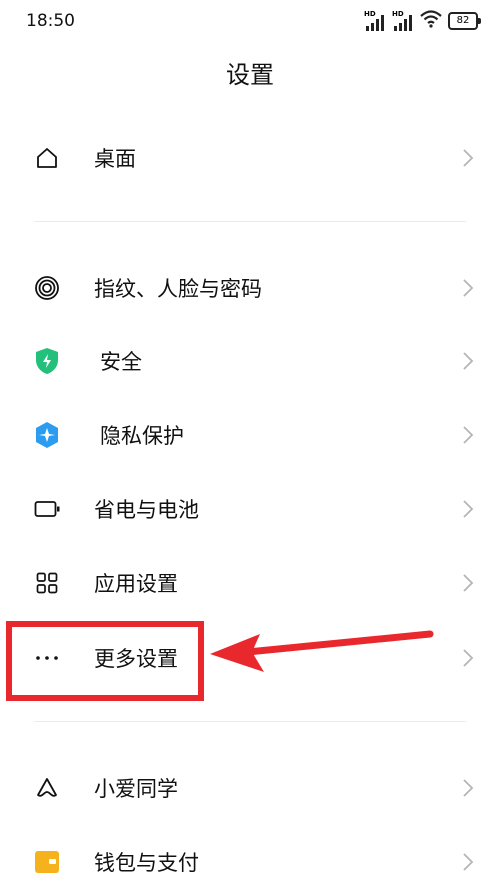  What do you see at coordinates (50, 21) in the screenshot?
I see `status-time: 18:50` at bounding box center [50, 21].